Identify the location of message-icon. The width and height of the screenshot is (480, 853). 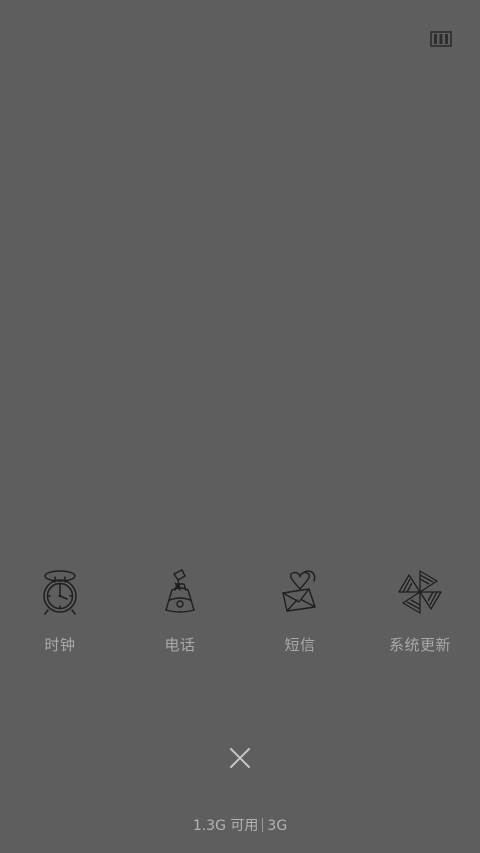
(299, 591).